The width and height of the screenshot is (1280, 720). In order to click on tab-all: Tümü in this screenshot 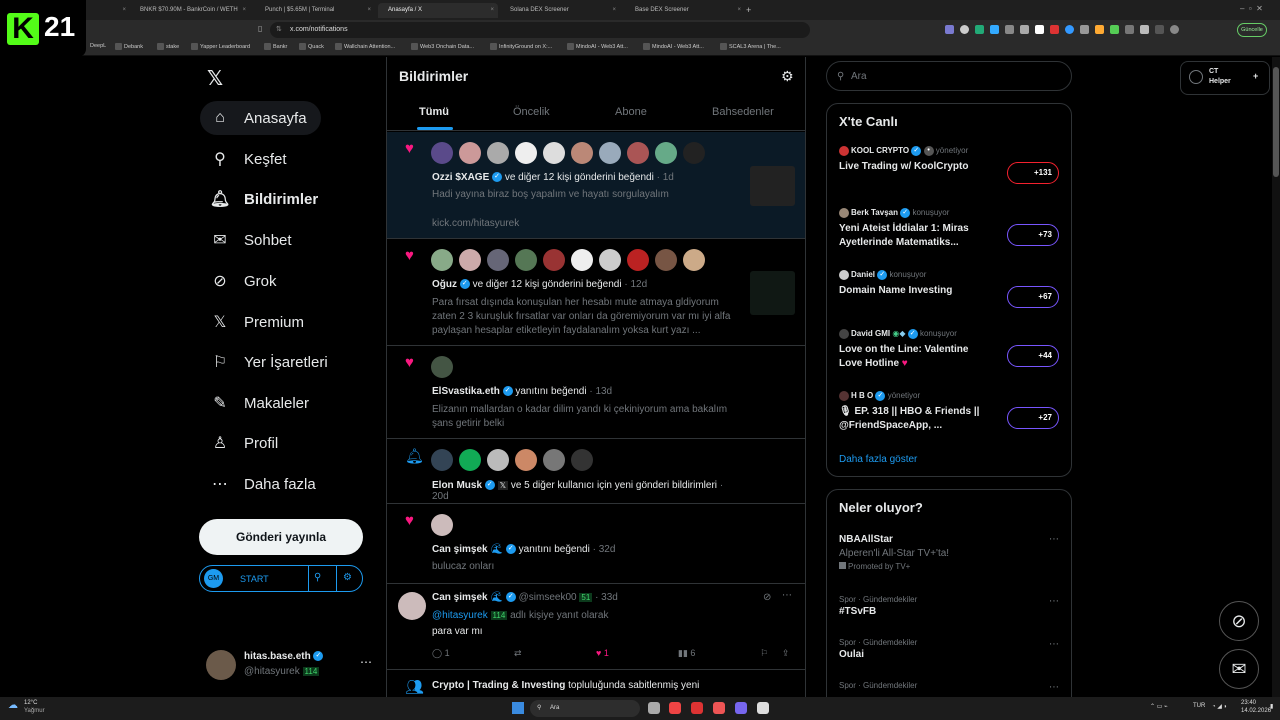, I will do `click(434, 112)`.